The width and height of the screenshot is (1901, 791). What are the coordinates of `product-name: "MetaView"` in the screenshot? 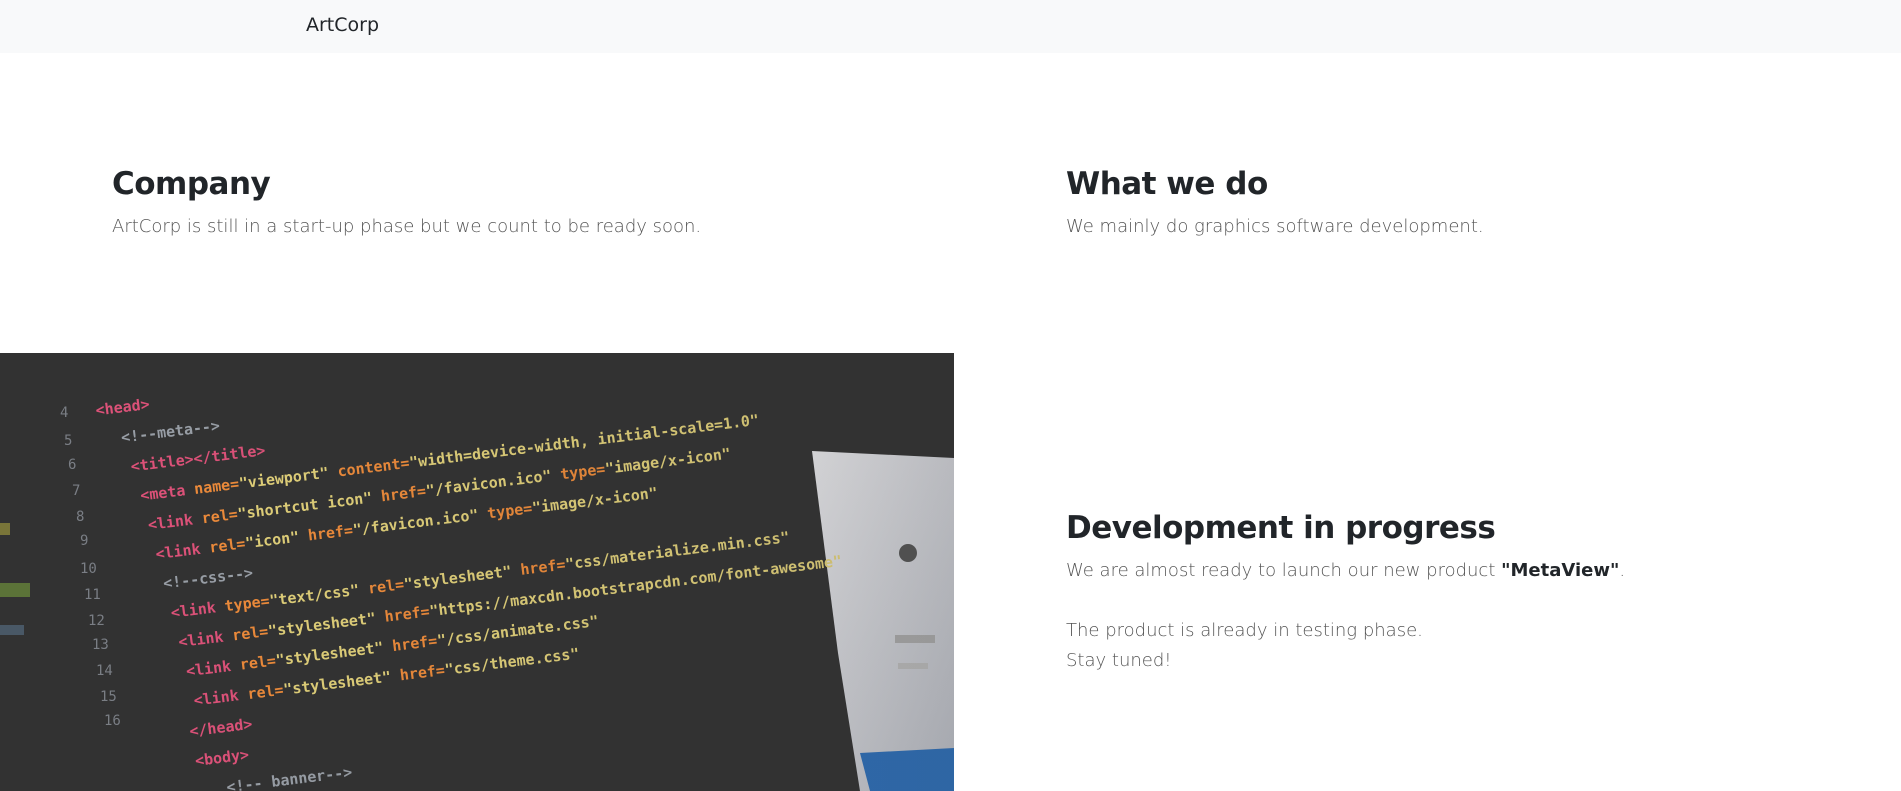 It's located at (1560, 570).